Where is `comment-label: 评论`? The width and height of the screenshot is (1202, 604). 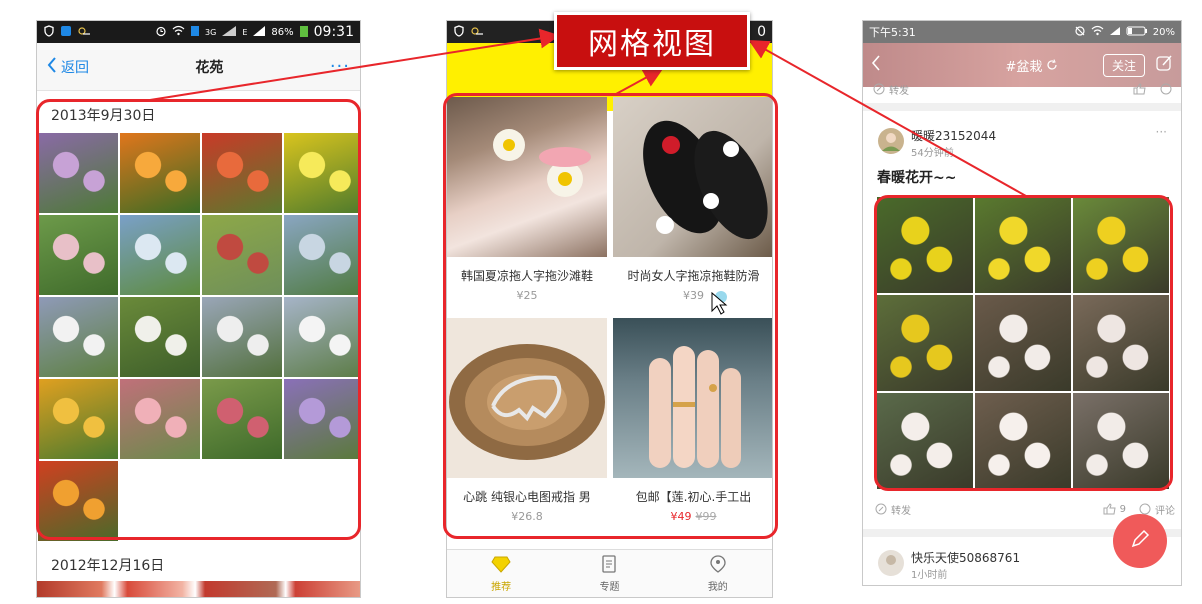
comment-label: 评论 is located at coordinates (1165, 509).